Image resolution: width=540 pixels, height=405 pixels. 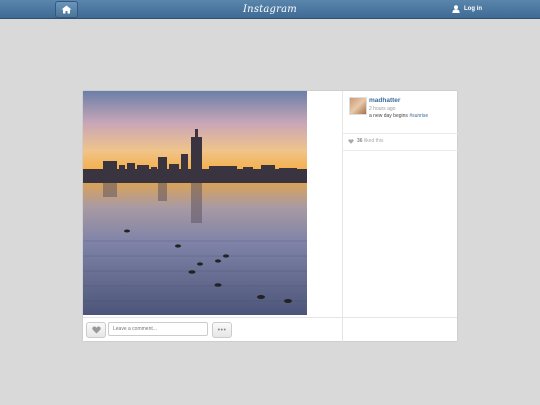 I want to click on login-link: Log in, so click(x=467, y=9).